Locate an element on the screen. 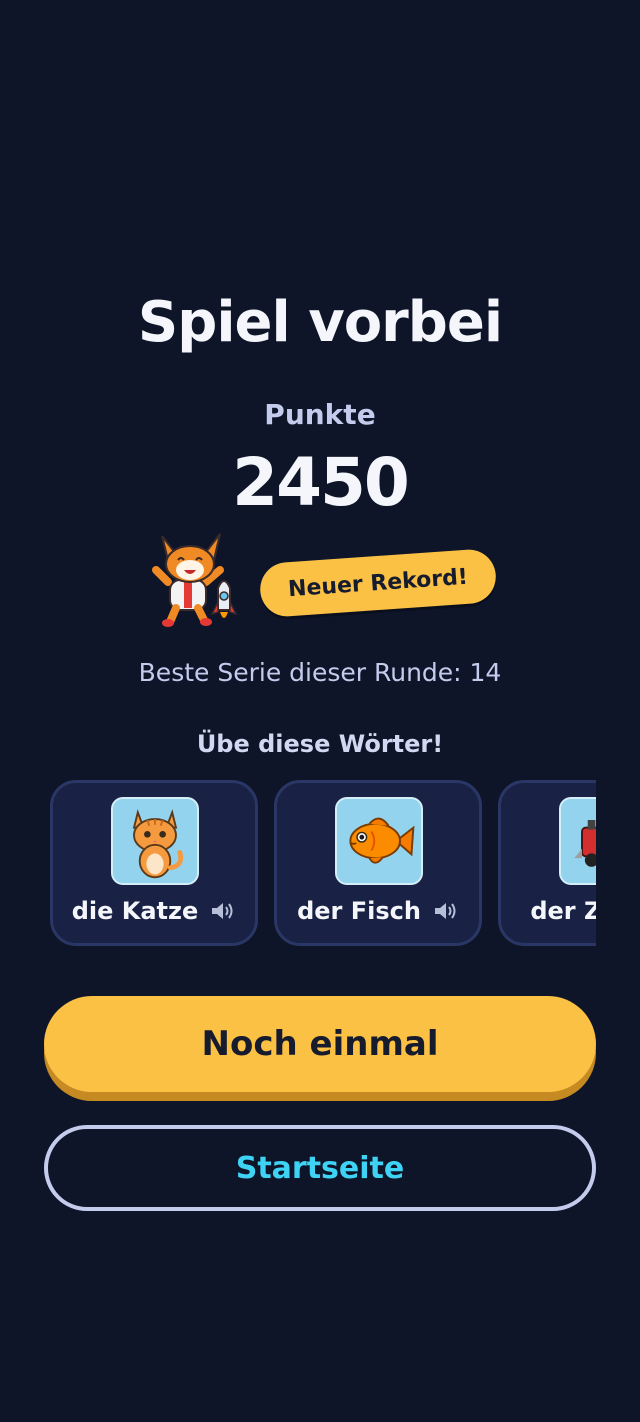  word-card-train: der Zug is located at coordinates (547, 863).